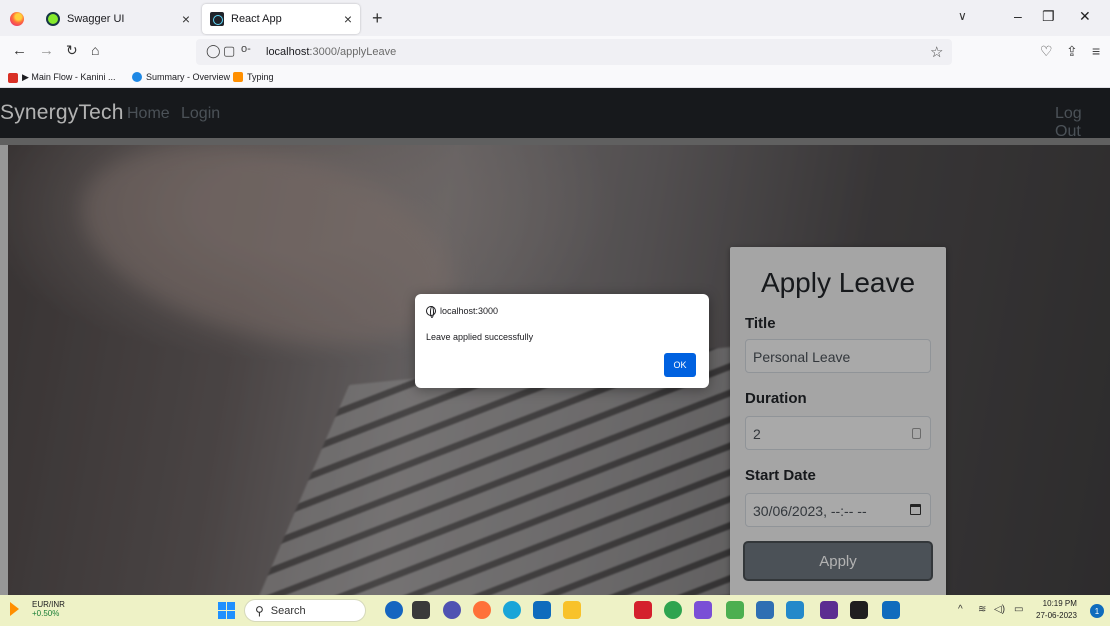 This screenshot has width=1110, height=626. I want to click on firefox-icon, so click(17, 19).